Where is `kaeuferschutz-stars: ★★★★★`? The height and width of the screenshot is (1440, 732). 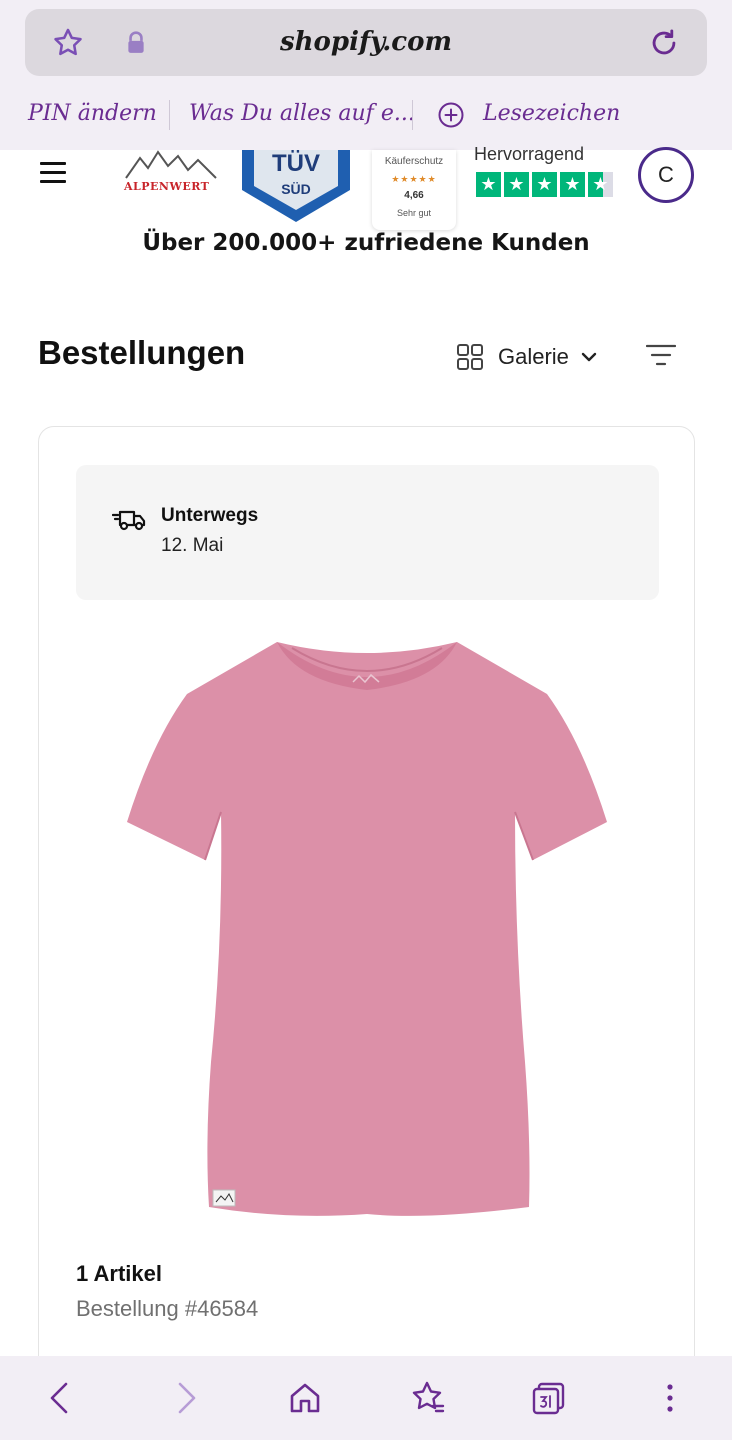
kaeuferschutz-stars: ★★★★★ is located at coordinates (414, 179).